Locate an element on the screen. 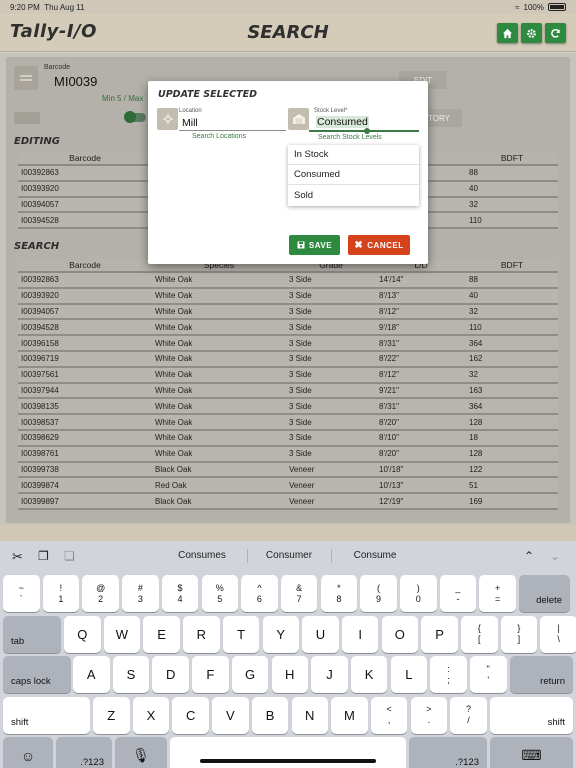  key-w: W is located at coordinates (122, 634).